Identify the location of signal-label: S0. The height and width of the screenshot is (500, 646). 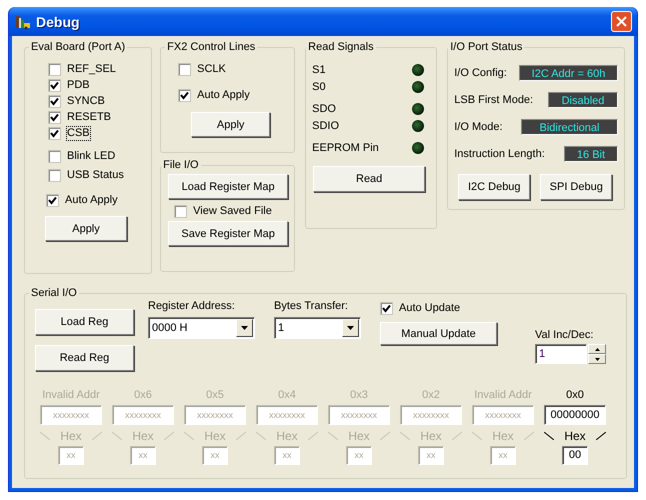
(319, 86).